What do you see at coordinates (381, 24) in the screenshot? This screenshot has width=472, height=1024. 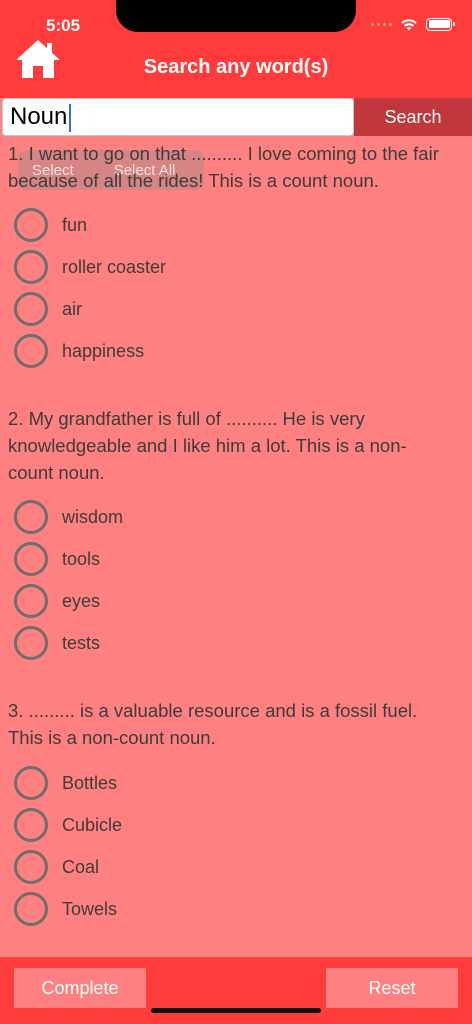 I see `signal-icon` at bounding box center [381, 24].